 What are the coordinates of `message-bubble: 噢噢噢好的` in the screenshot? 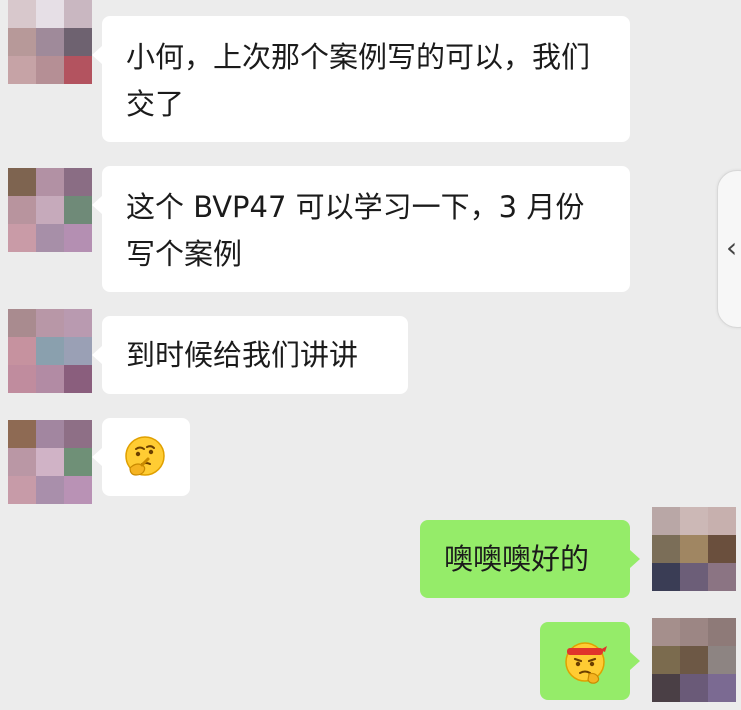 It's located at (530, 559).